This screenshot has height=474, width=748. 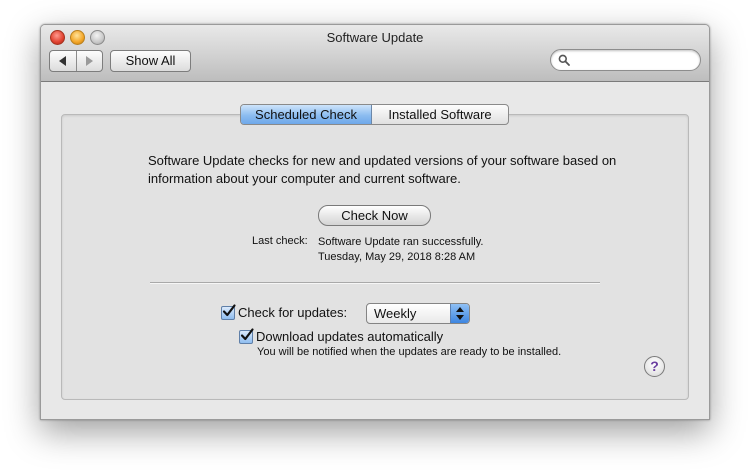 I want to click on frequency-value: Weekly, so click(x=395, y=313).